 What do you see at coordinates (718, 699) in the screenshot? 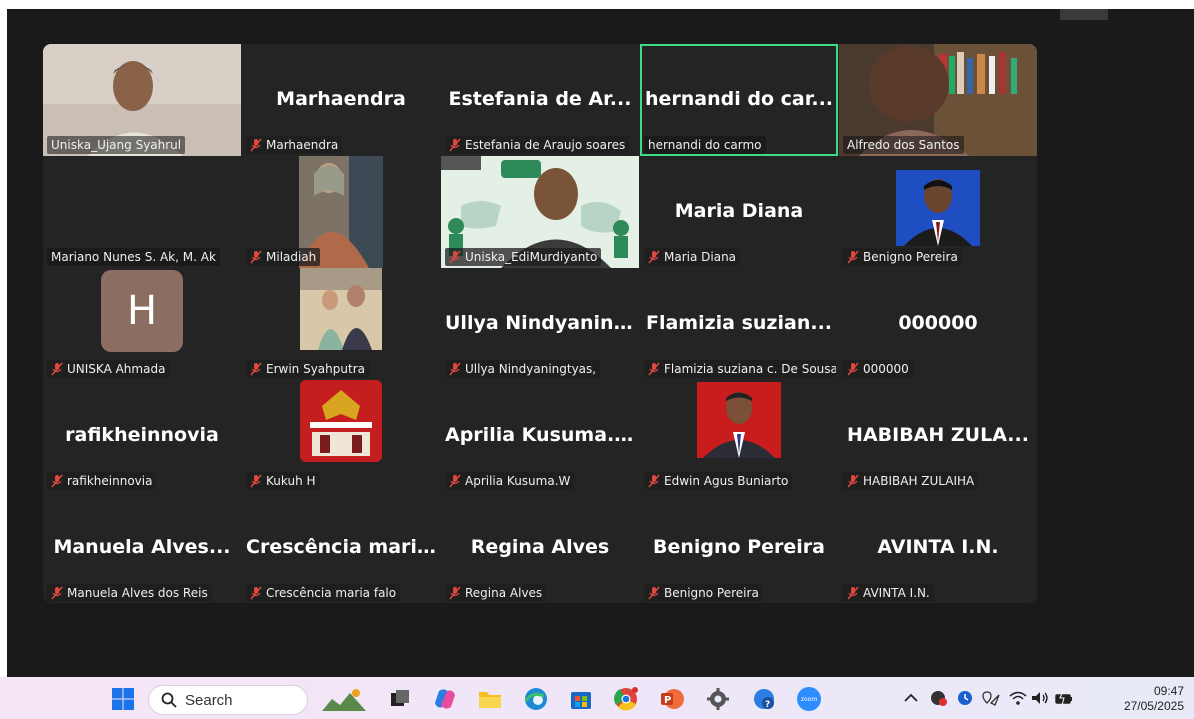
I see `settings-gear-icon` at bounding box center [718, 699].